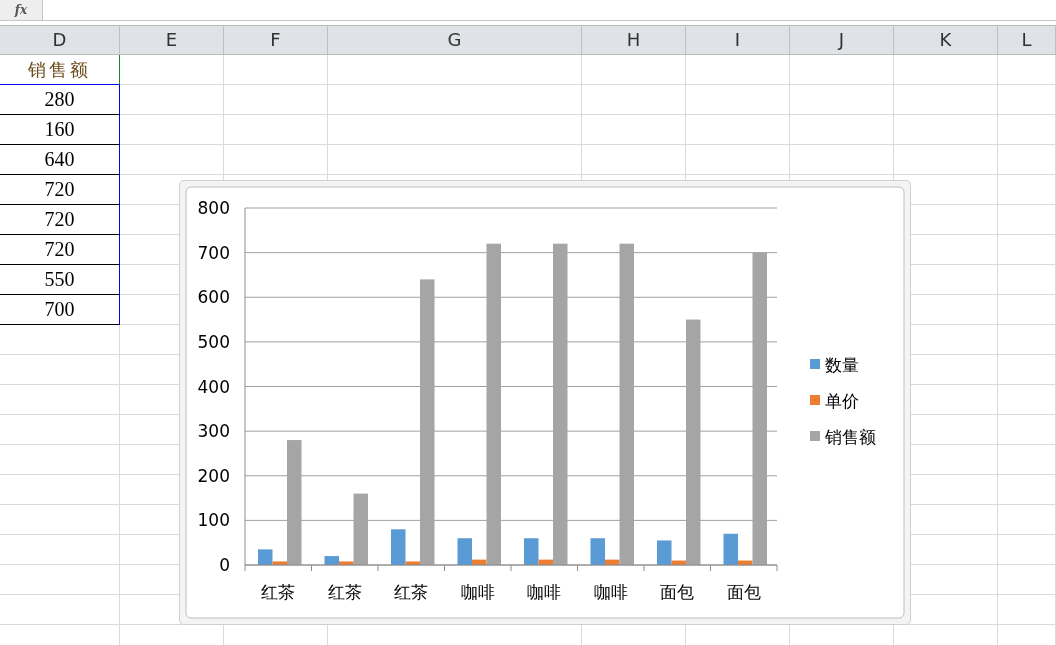  Describe the element at coordinates (634, 40) in the screenshot. I see `column-header: H` at that location.